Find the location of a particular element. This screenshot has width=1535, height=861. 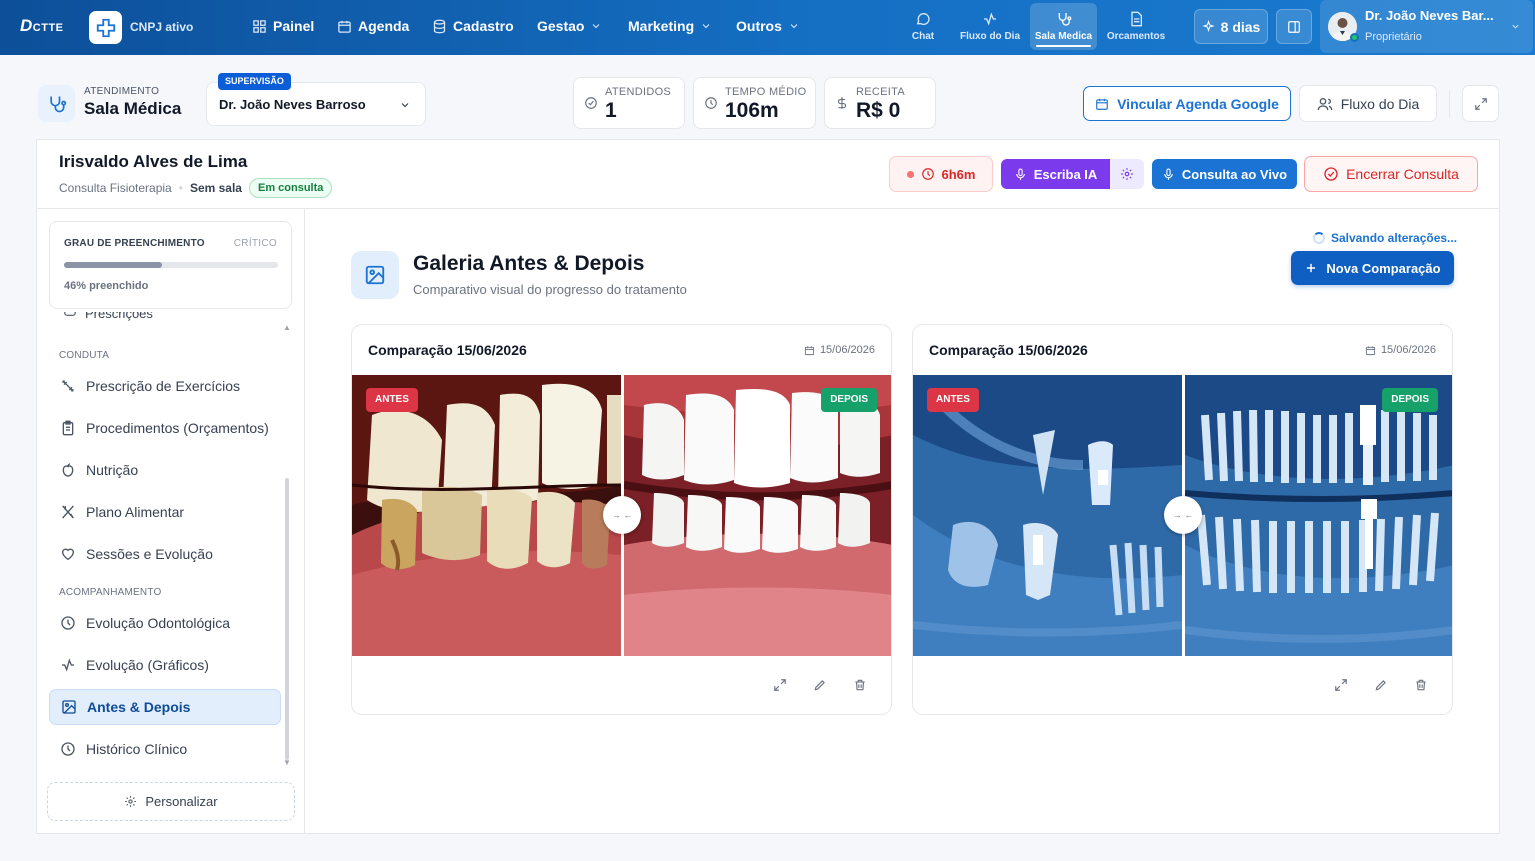

nav-painel: Painel is located at coordinates (283, 26).